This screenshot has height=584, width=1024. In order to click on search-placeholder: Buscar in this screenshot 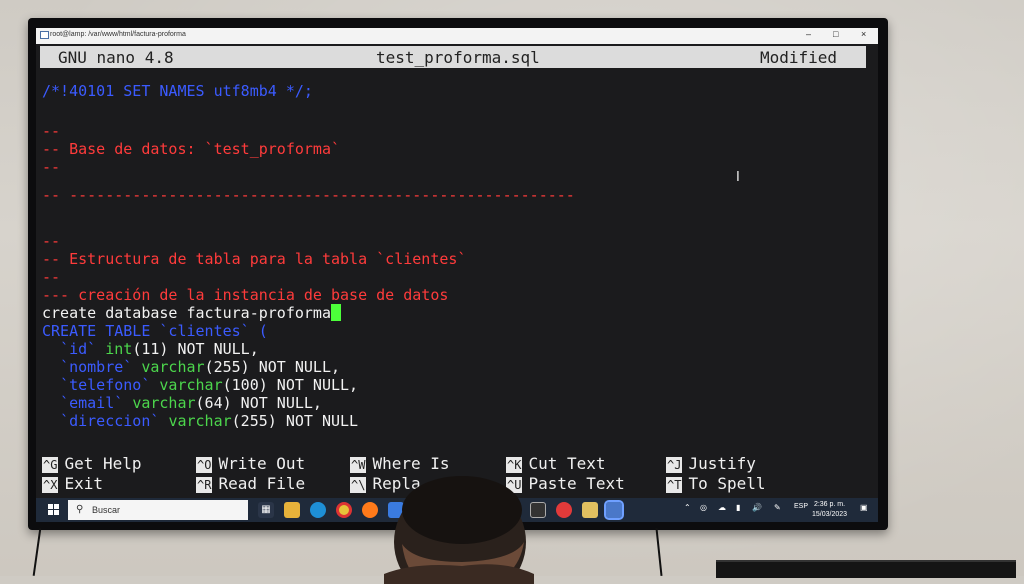, I will do `click(106, 510)`.